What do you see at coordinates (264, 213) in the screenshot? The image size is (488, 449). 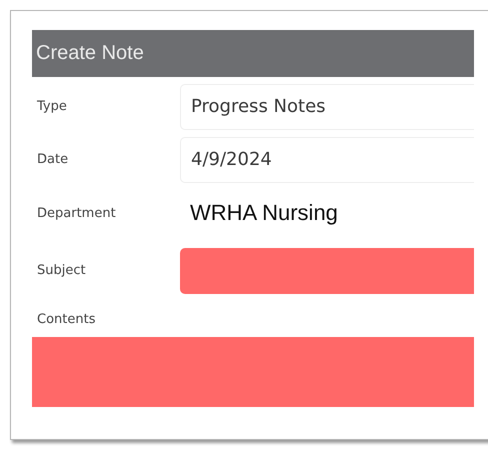 I see `field-value: WRHA Nursing` at bounding box center [264, 213].